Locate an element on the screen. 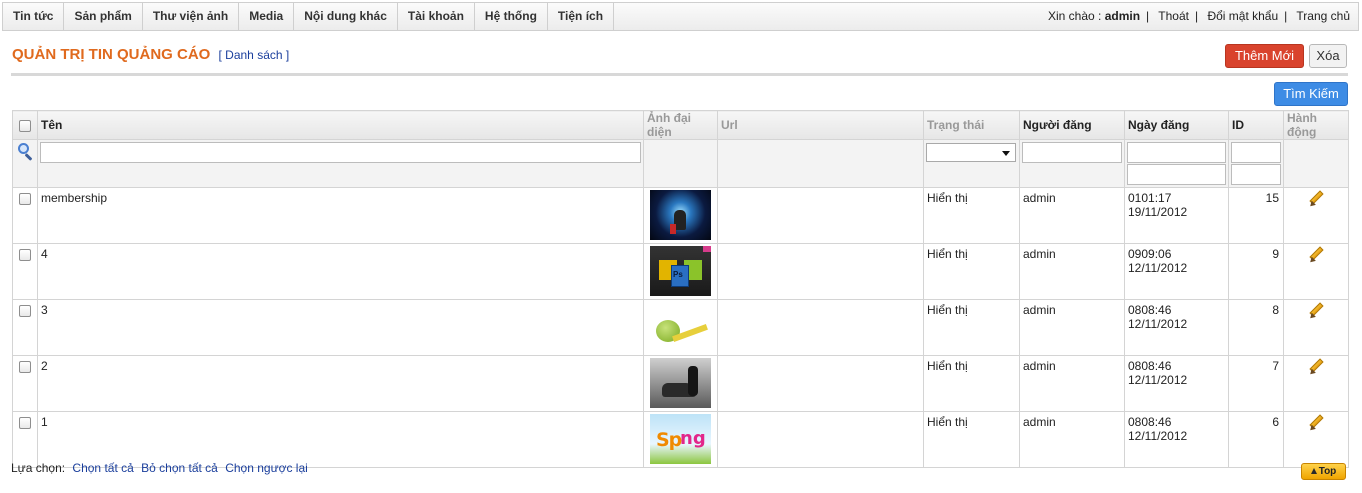 Image resolution: width=1362 pixels, height=493 pixels. row-time: 0101:17 is located at coordinates (1150, 198).